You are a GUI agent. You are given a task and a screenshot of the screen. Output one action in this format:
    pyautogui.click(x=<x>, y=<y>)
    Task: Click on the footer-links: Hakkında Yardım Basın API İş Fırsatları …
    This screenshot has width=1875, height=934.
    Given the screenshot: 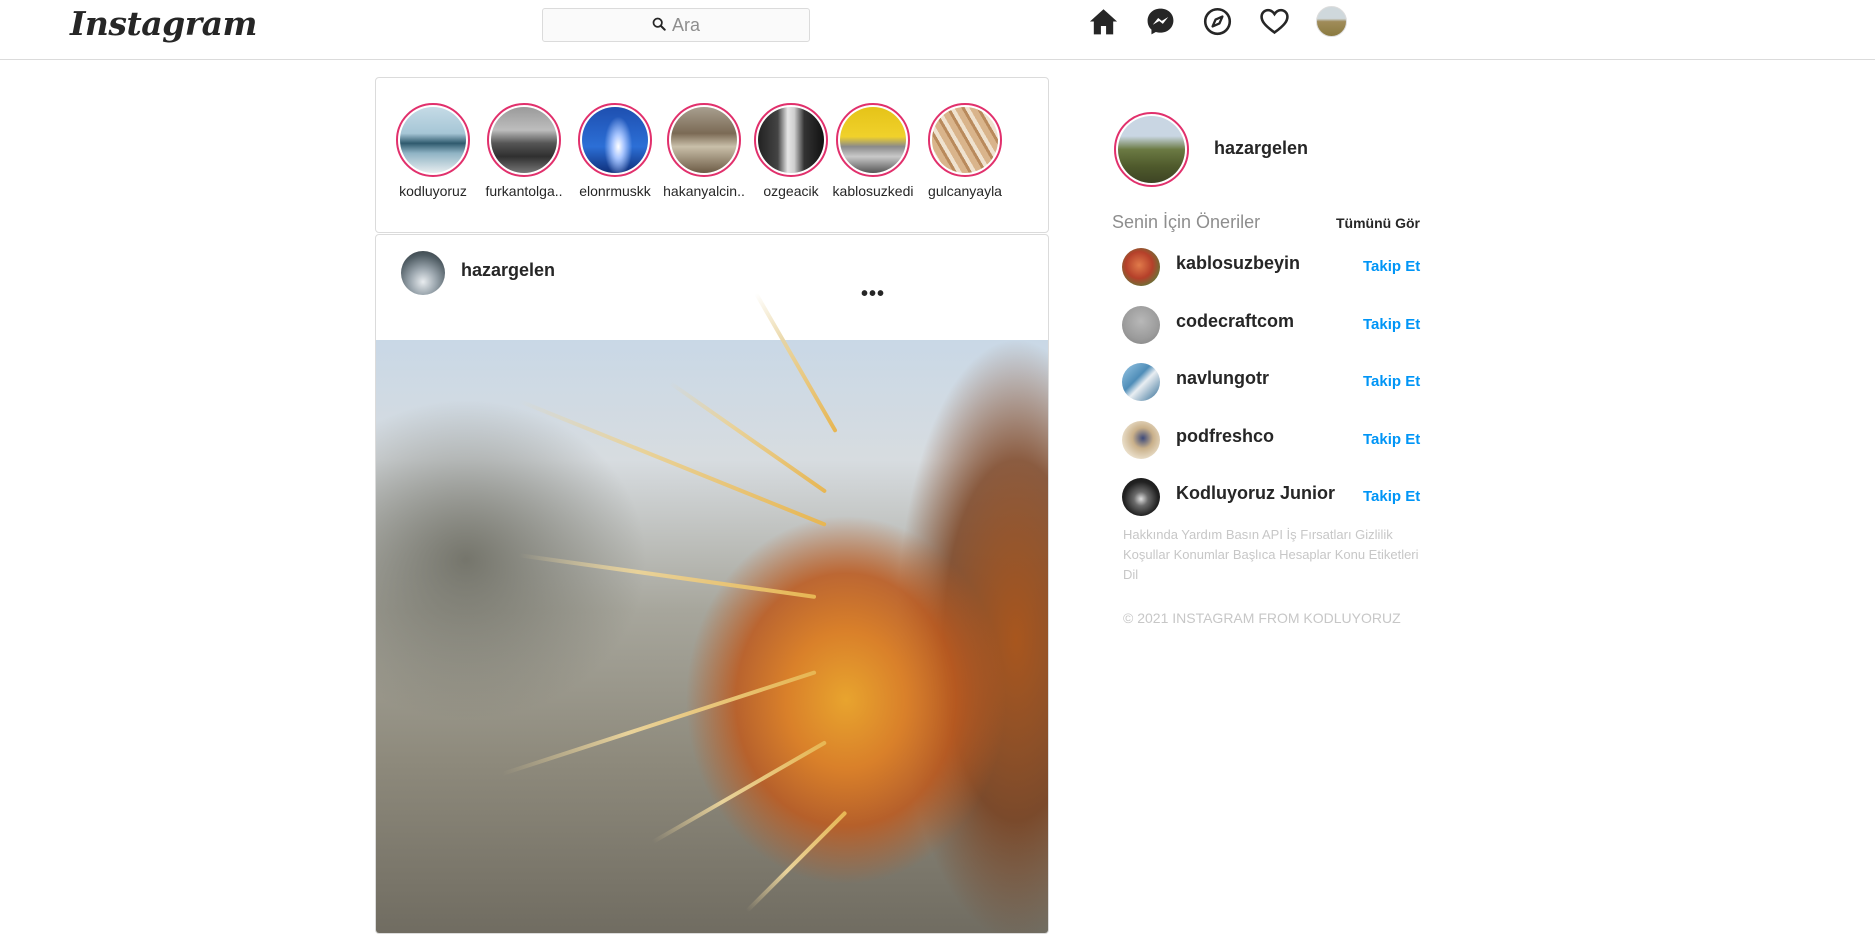 What is the action you would take?
    pyautogui.click(x=1273, y=555)
    